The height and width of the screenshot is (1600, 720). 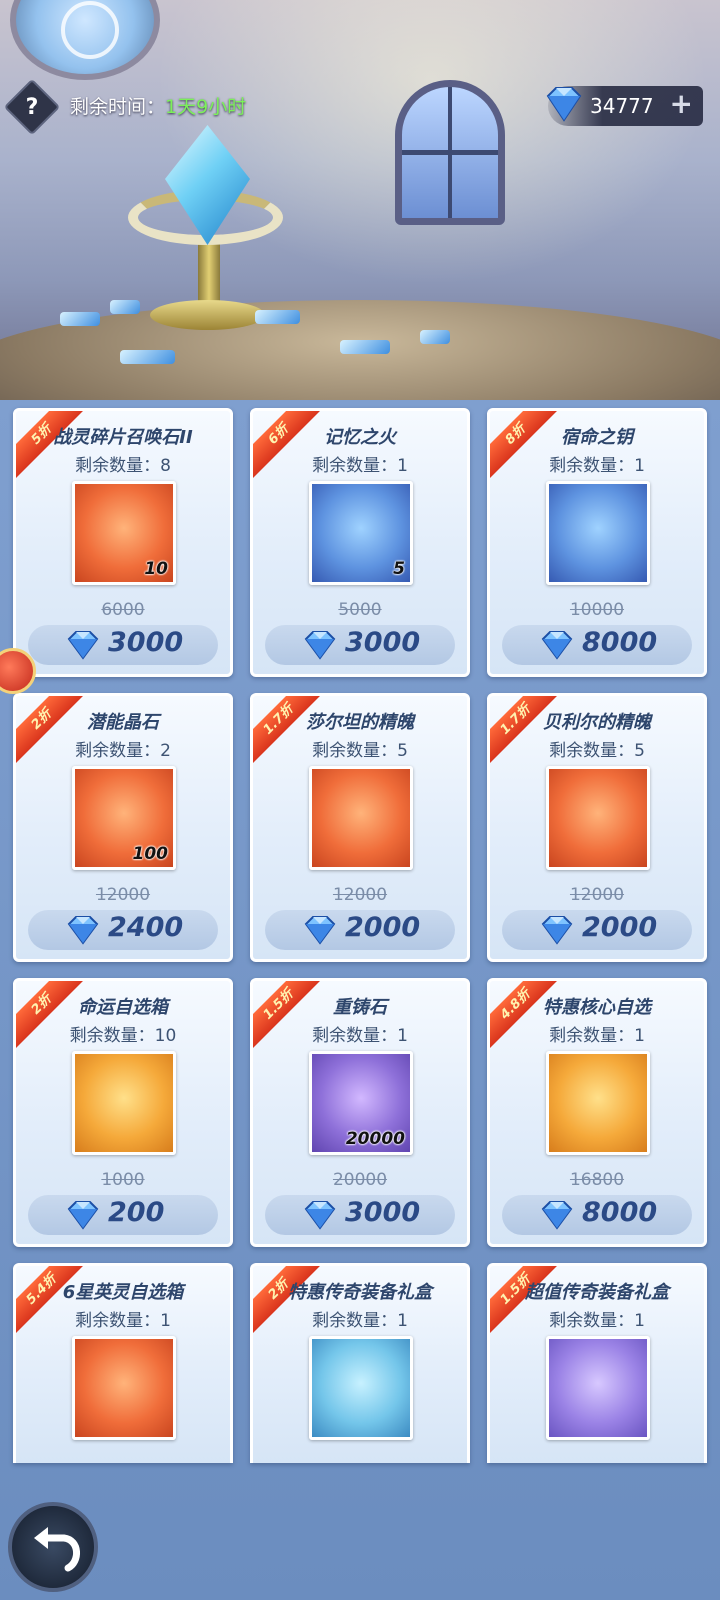 I want to click on shop-item-card: 1.7折 莎尔坦的精魄 剩余数量：5 12000 2000, so click(x=360, y=827).